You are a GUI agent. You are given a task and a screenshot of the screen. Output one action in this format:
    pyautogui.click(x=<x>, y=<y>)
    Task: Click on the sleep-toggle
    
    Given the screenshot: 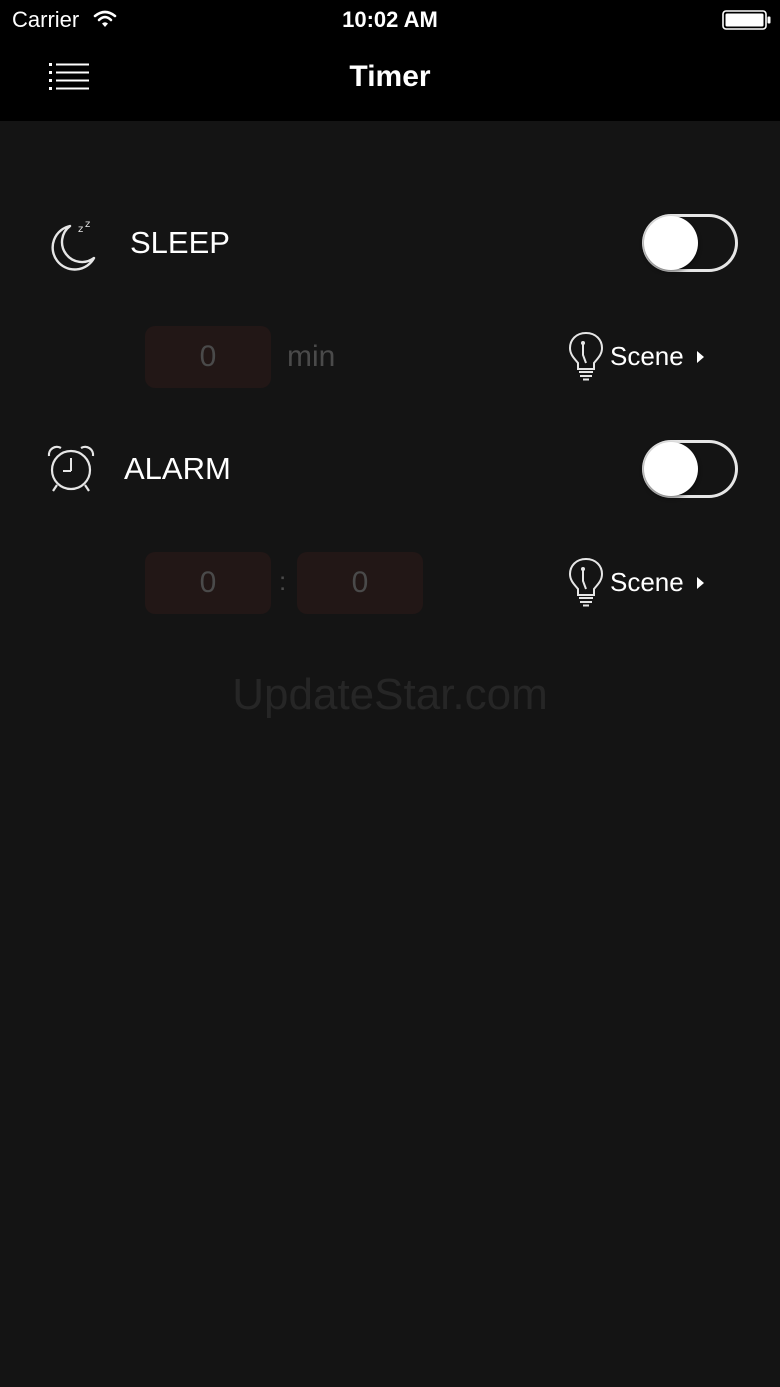 What is the action you would take?
    pyautogui.click(x=690, y=243)
    